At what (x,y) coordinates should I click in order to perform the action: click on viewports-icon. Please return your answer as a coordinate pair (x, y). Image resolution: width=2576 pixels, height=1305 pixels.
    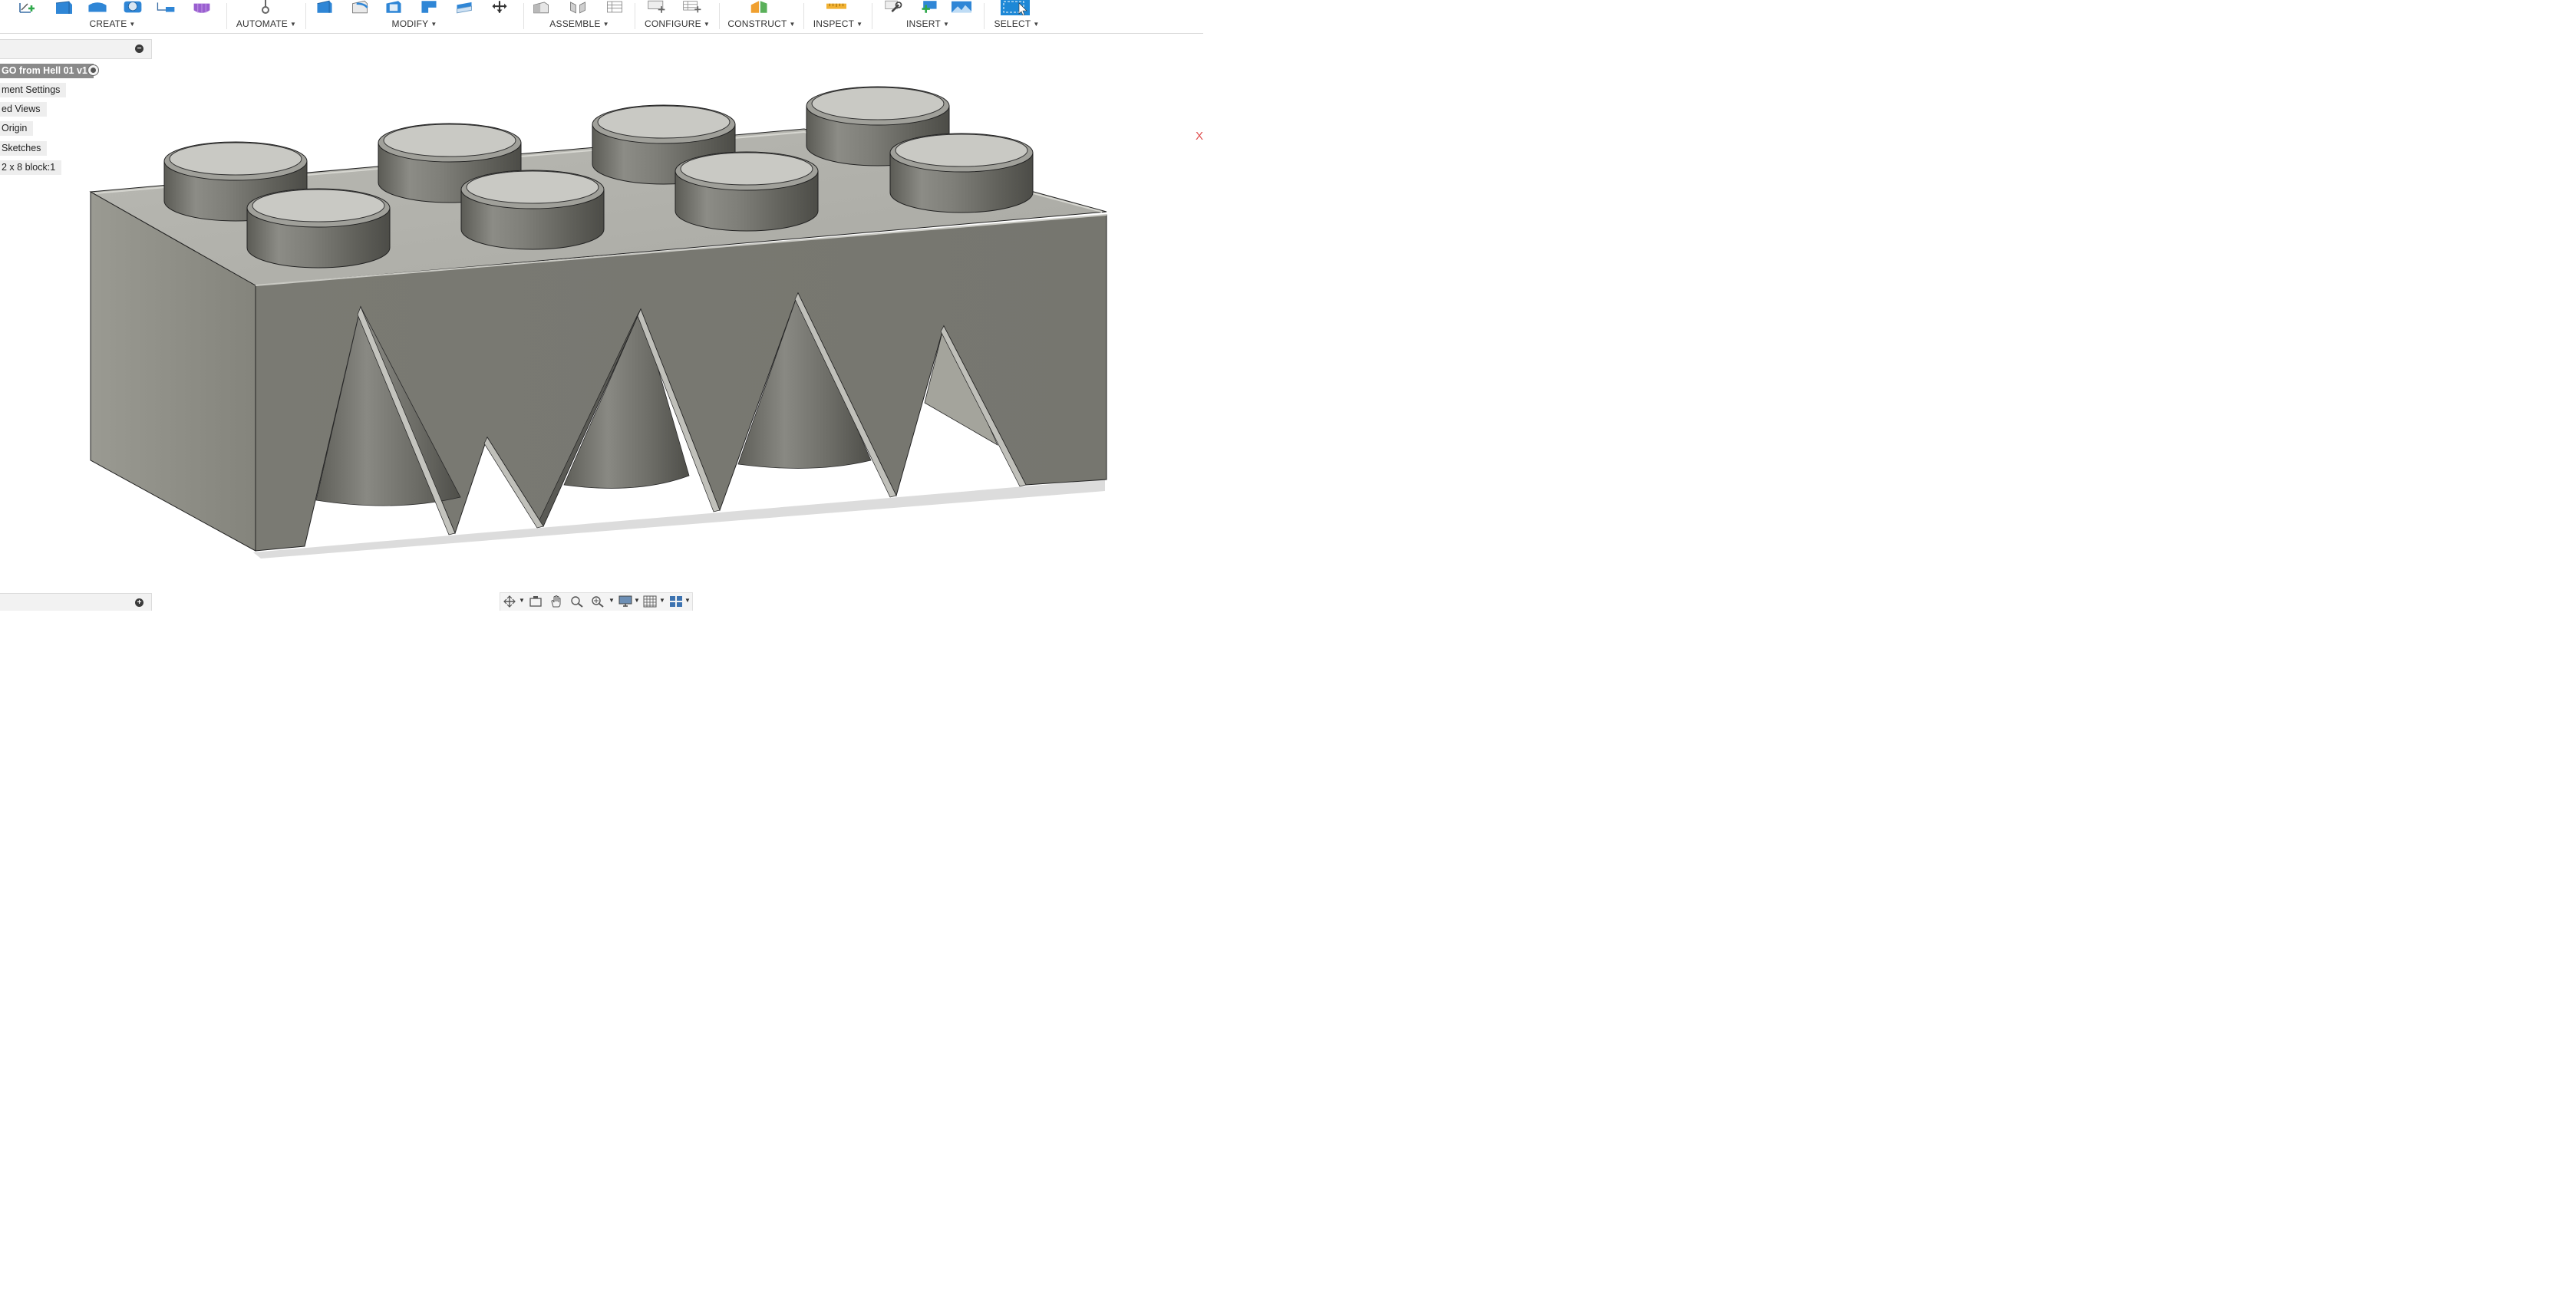
    Looking at the image, I should click on (676, 601).